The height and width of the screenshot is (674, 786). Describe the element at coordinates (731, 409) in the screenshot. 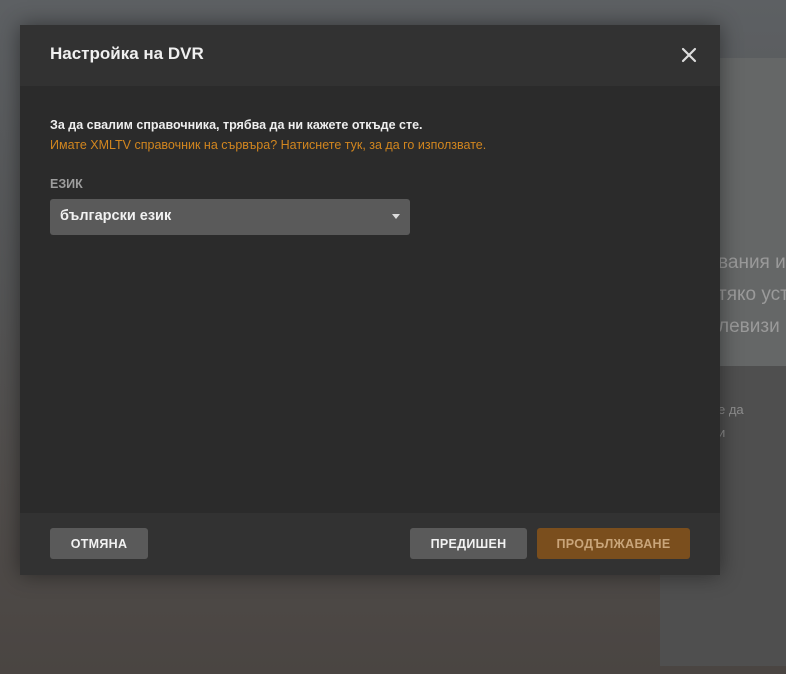

I see `background-text-line: е да` at that location.